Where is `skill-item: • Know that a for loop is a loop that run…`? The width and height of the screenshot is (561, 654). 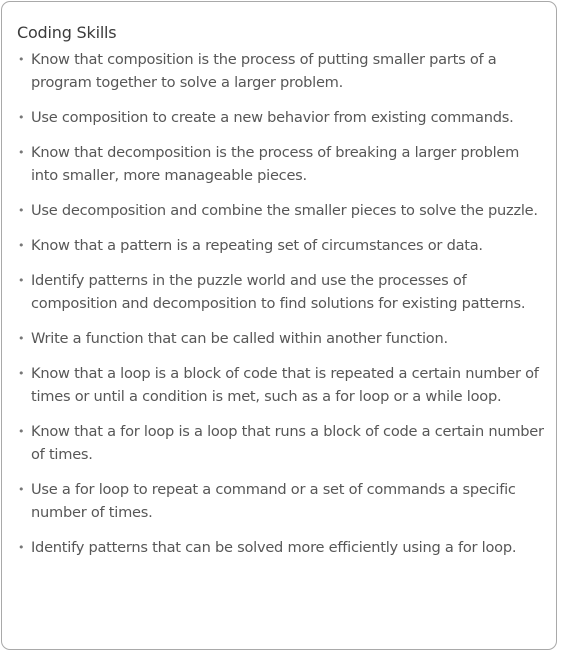 skill-item: • Know that a for loop is a loop that run… is located at coordinates (282, 443).